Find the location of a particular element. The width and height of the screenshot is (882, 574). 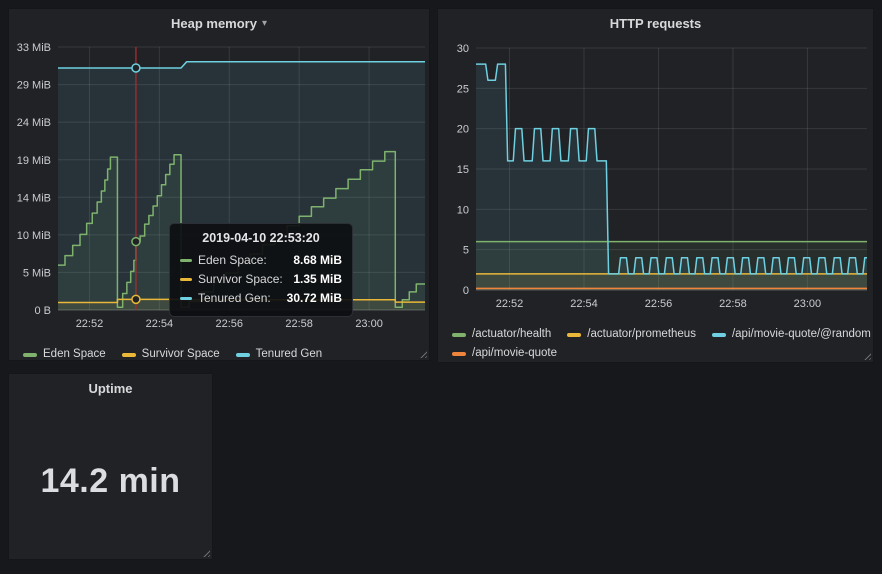

svg-text: 0 is located at coordinates (466, 291).